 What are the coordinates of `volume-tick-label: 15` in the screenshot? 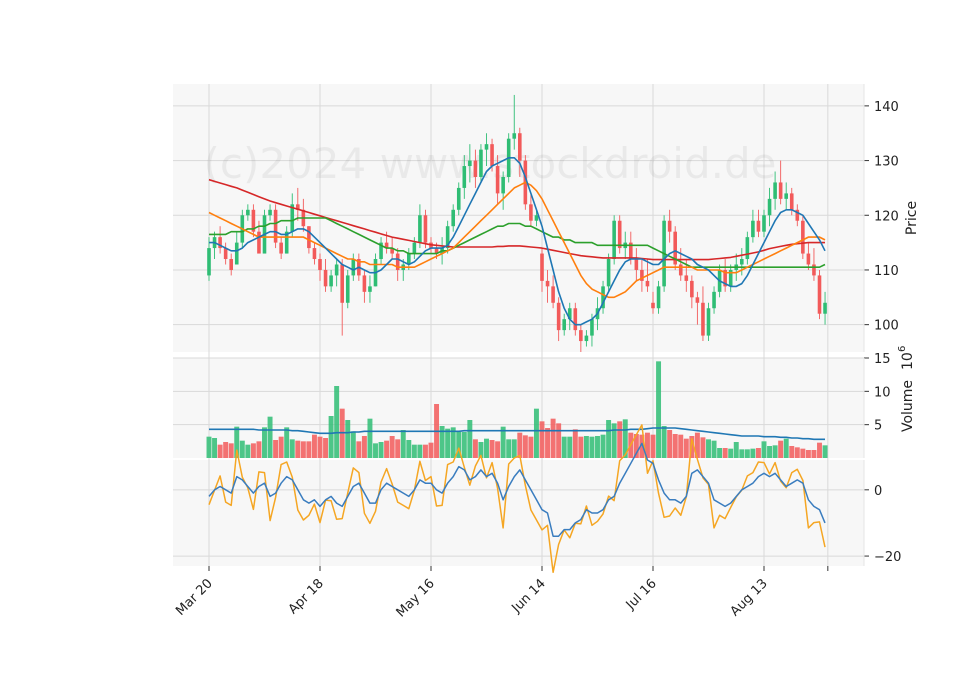 It's located at (882, 359).